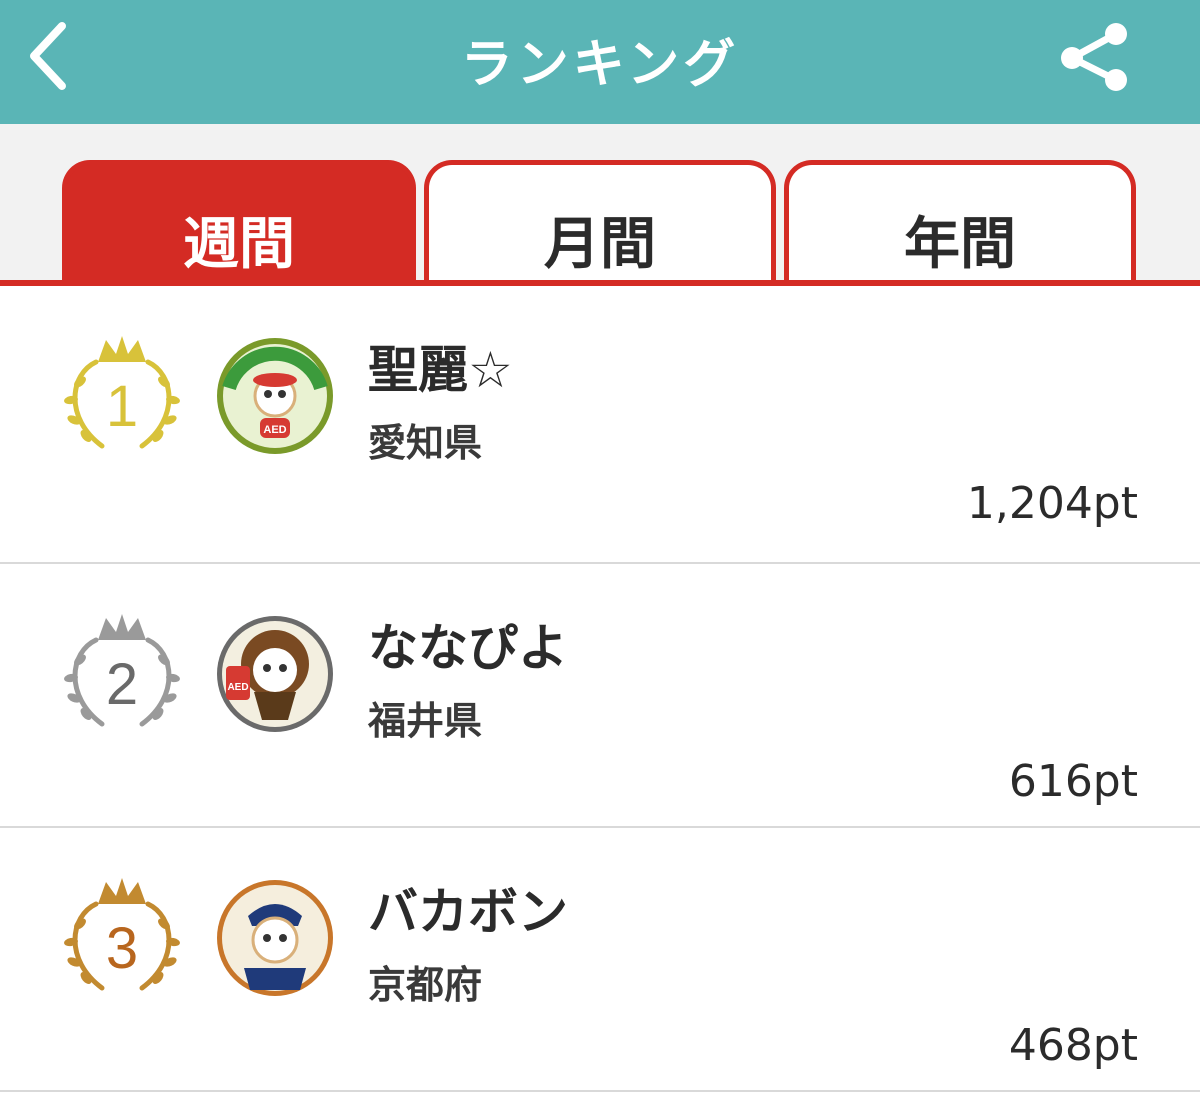 Image resolution: width=1200 pixels, height=1108 pixels. Describe the element at coordinates (425, 721) in the screenshot. I see `user-prefecture: 福井県` at that location.